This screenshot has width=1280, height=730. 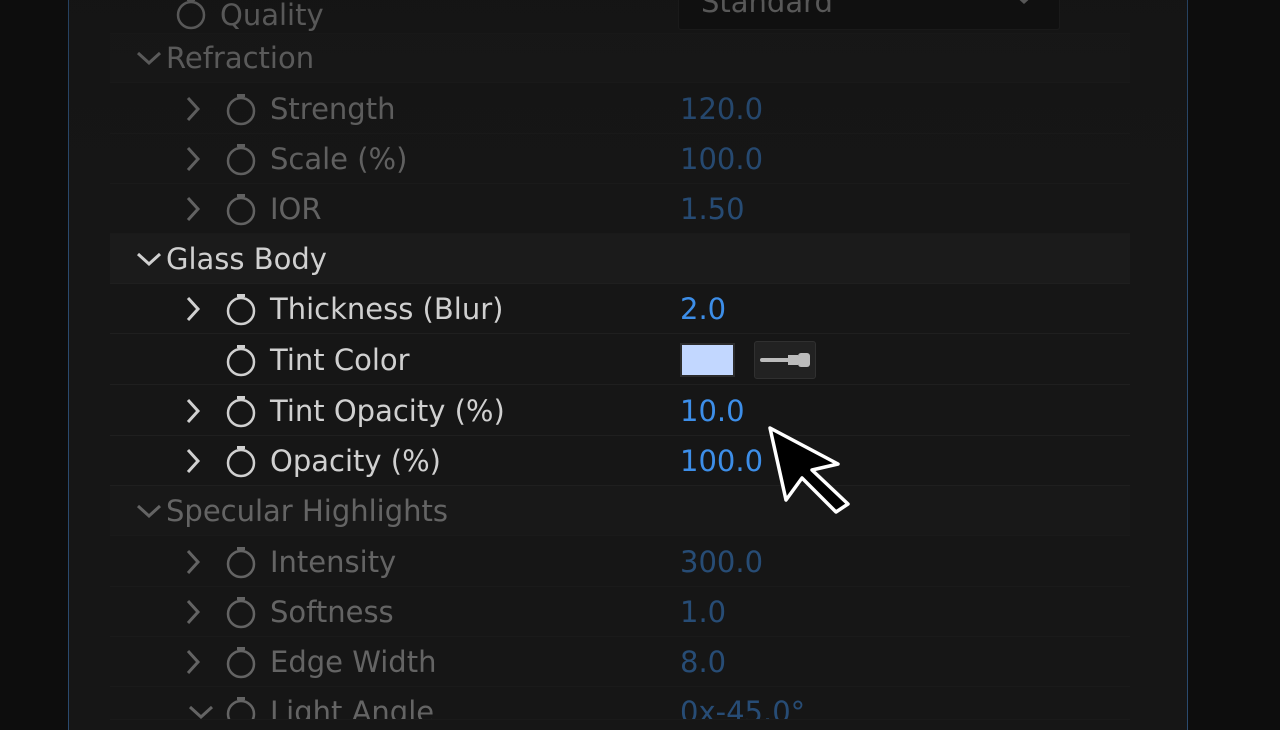 I want to click on property-value: 2.0, so click(x=703, y=309).